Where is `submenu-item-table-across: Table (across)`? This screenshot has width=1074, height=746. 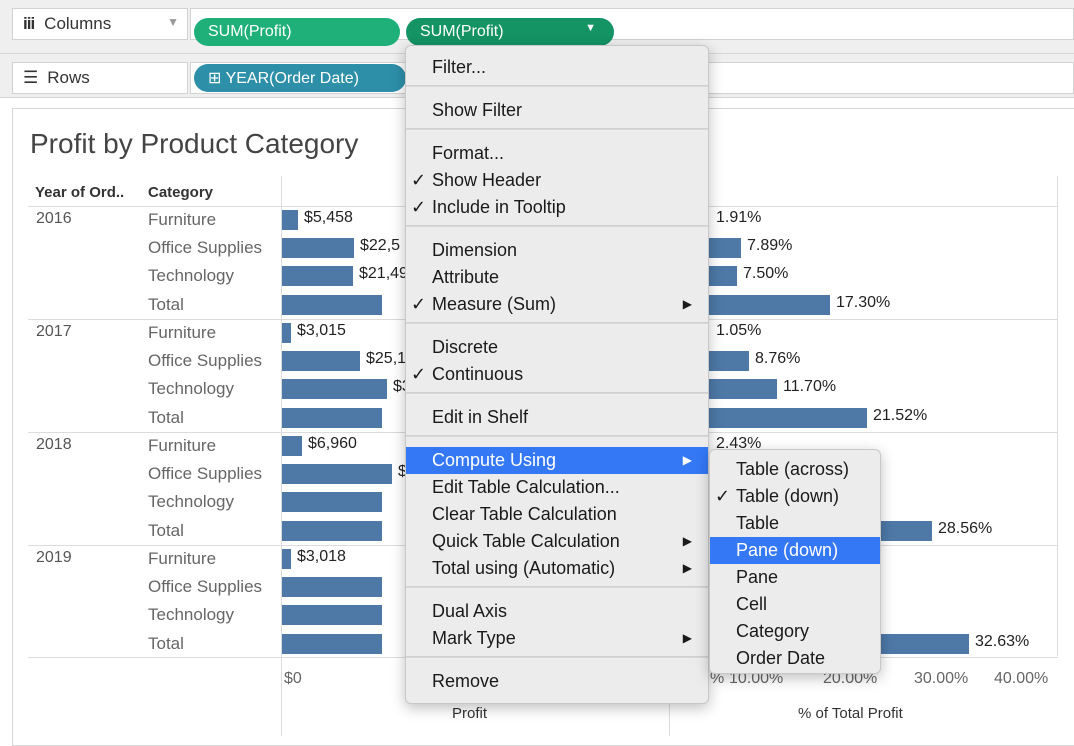 submenu-item-table-across: Table (across) is located at coordinates (795, 469).